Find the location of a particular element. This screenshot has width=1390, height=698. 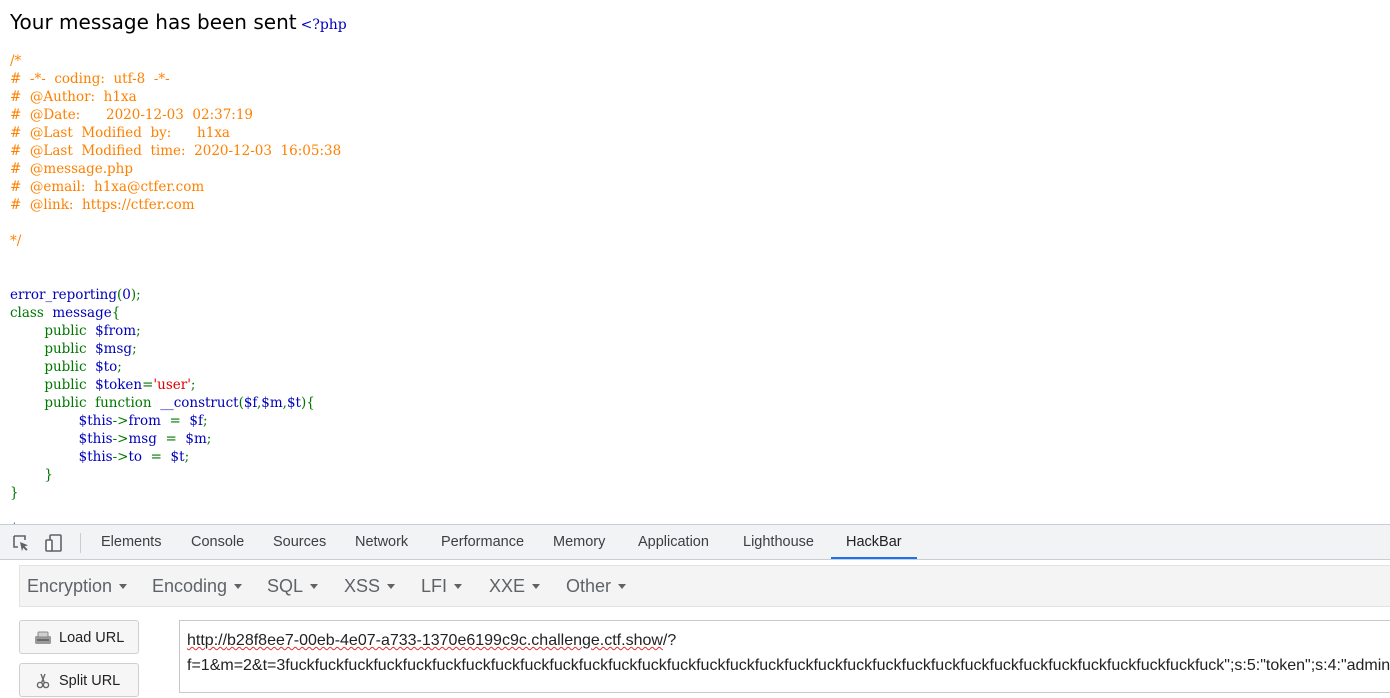

menu-sql: SQL is located at coordinates (293, 586).